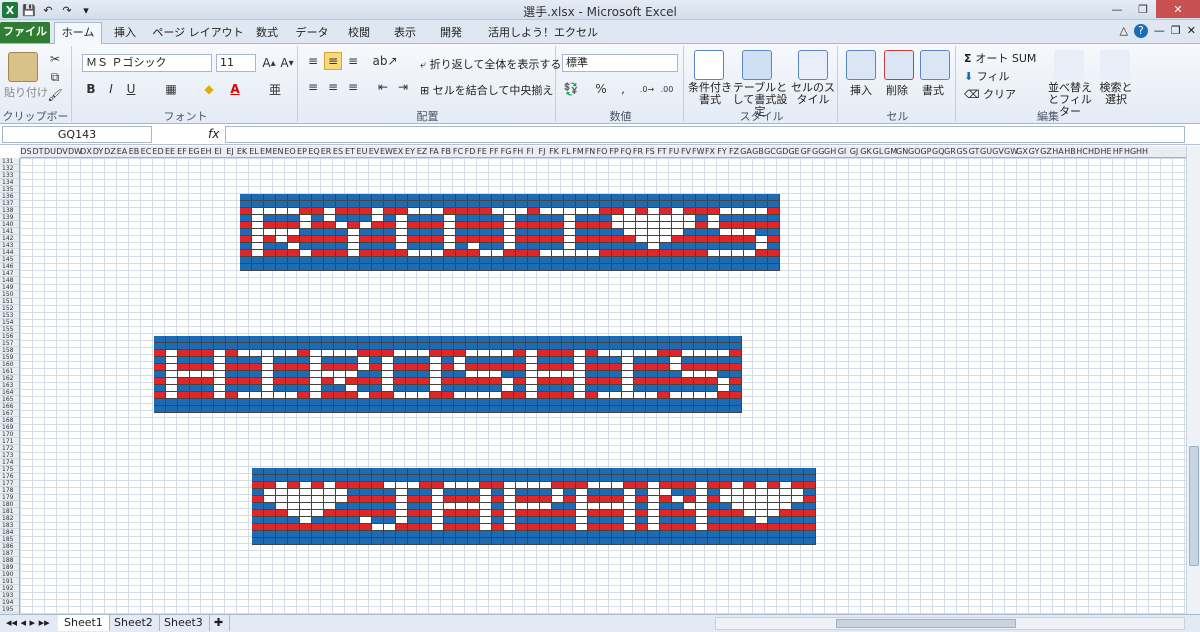 Image resolution: width=1200 pixels, height=632 pixels. Describe the element at coordinates (9, 315) in the screenshot. I see `row-header: 153` at that location.